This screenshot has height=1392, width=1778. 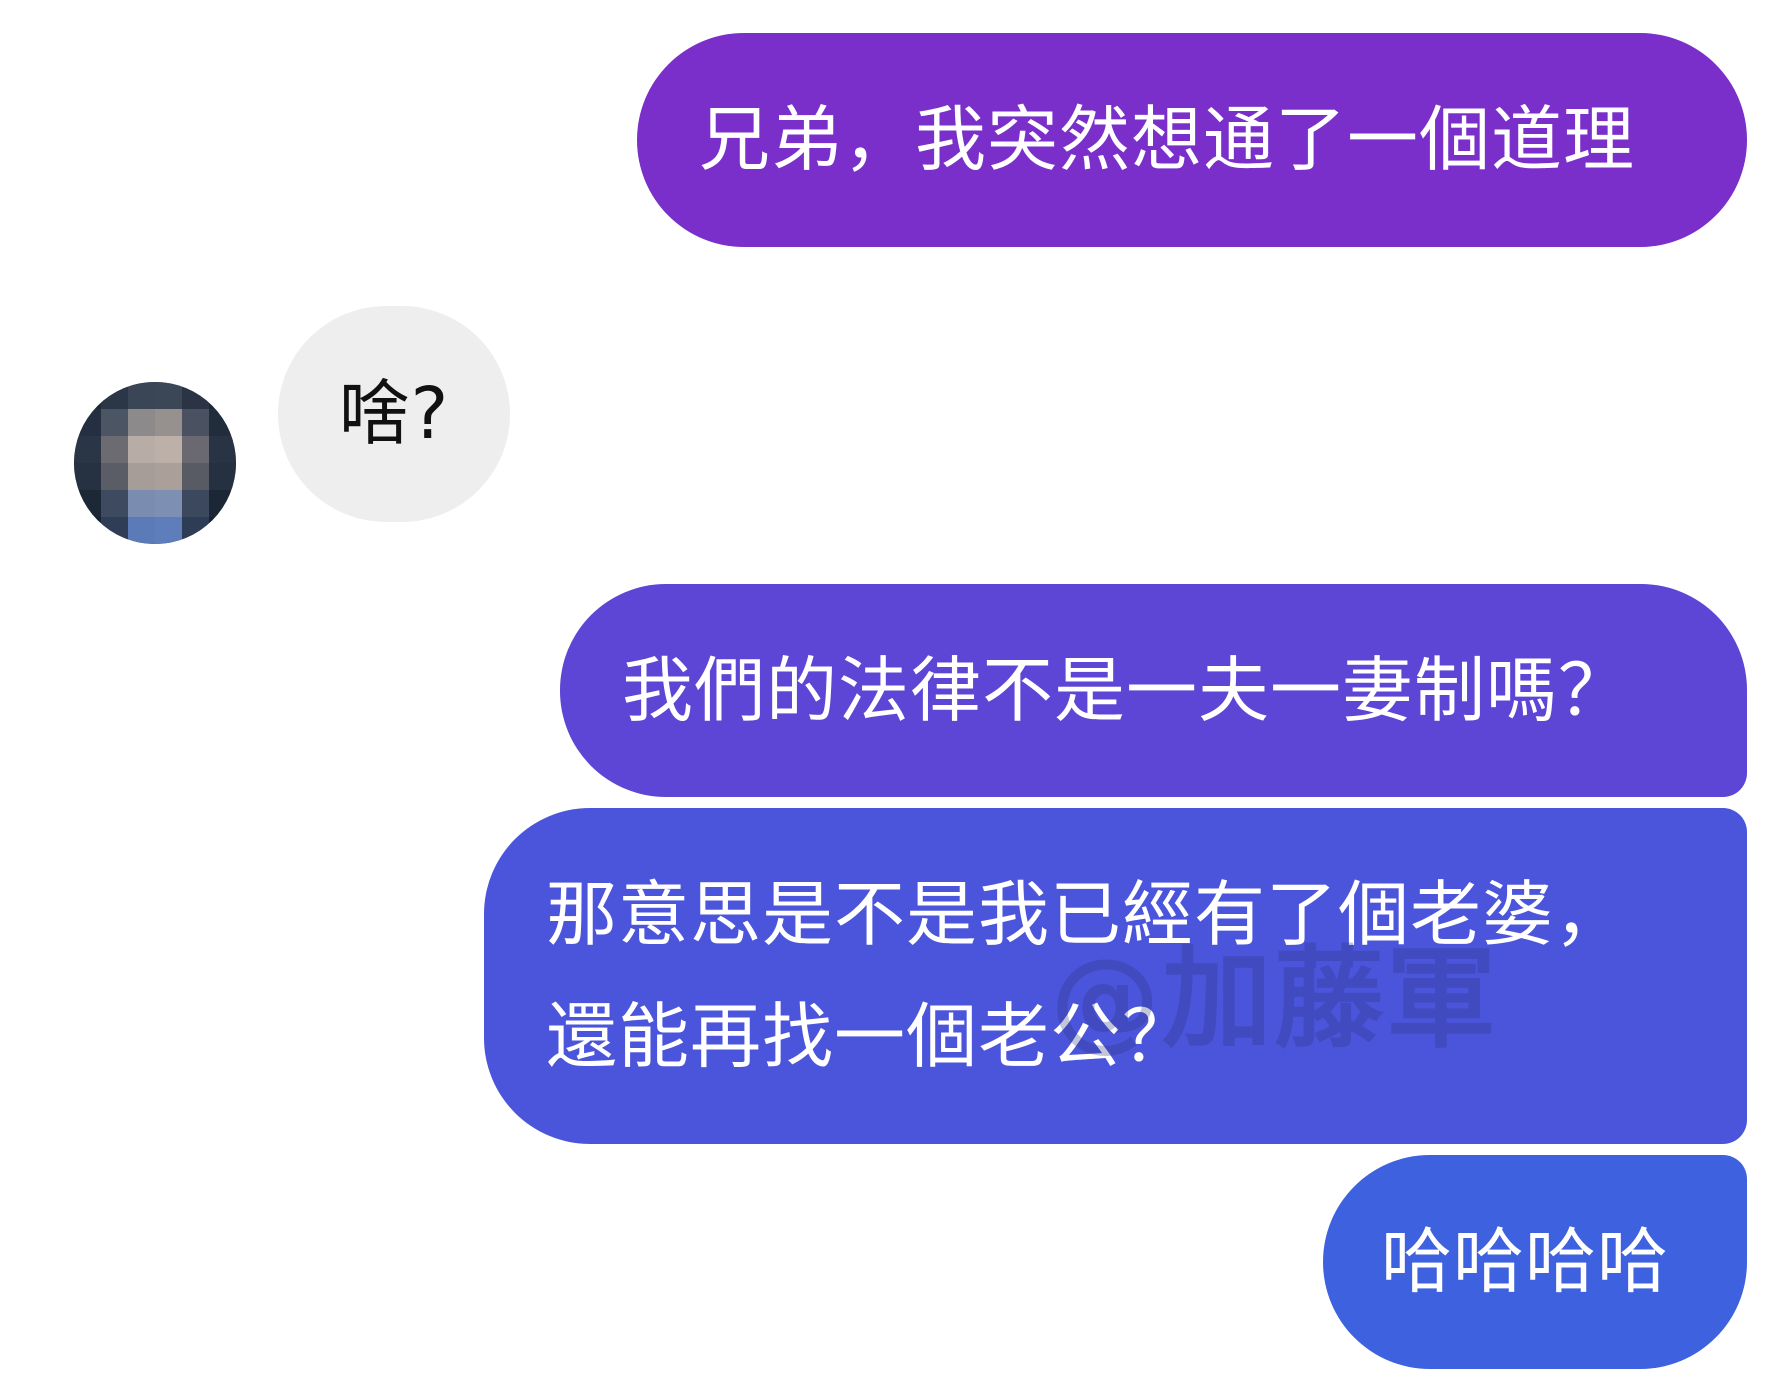 I want to click on message-text: 兄弟，我突然想通了一個道理, so click(x=1167, y=139).